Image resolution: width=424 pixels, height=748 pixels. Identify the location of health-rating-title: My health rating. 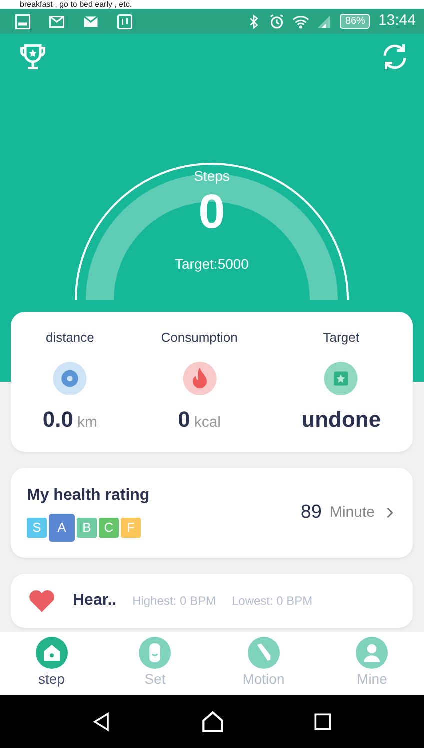
(88, 496).